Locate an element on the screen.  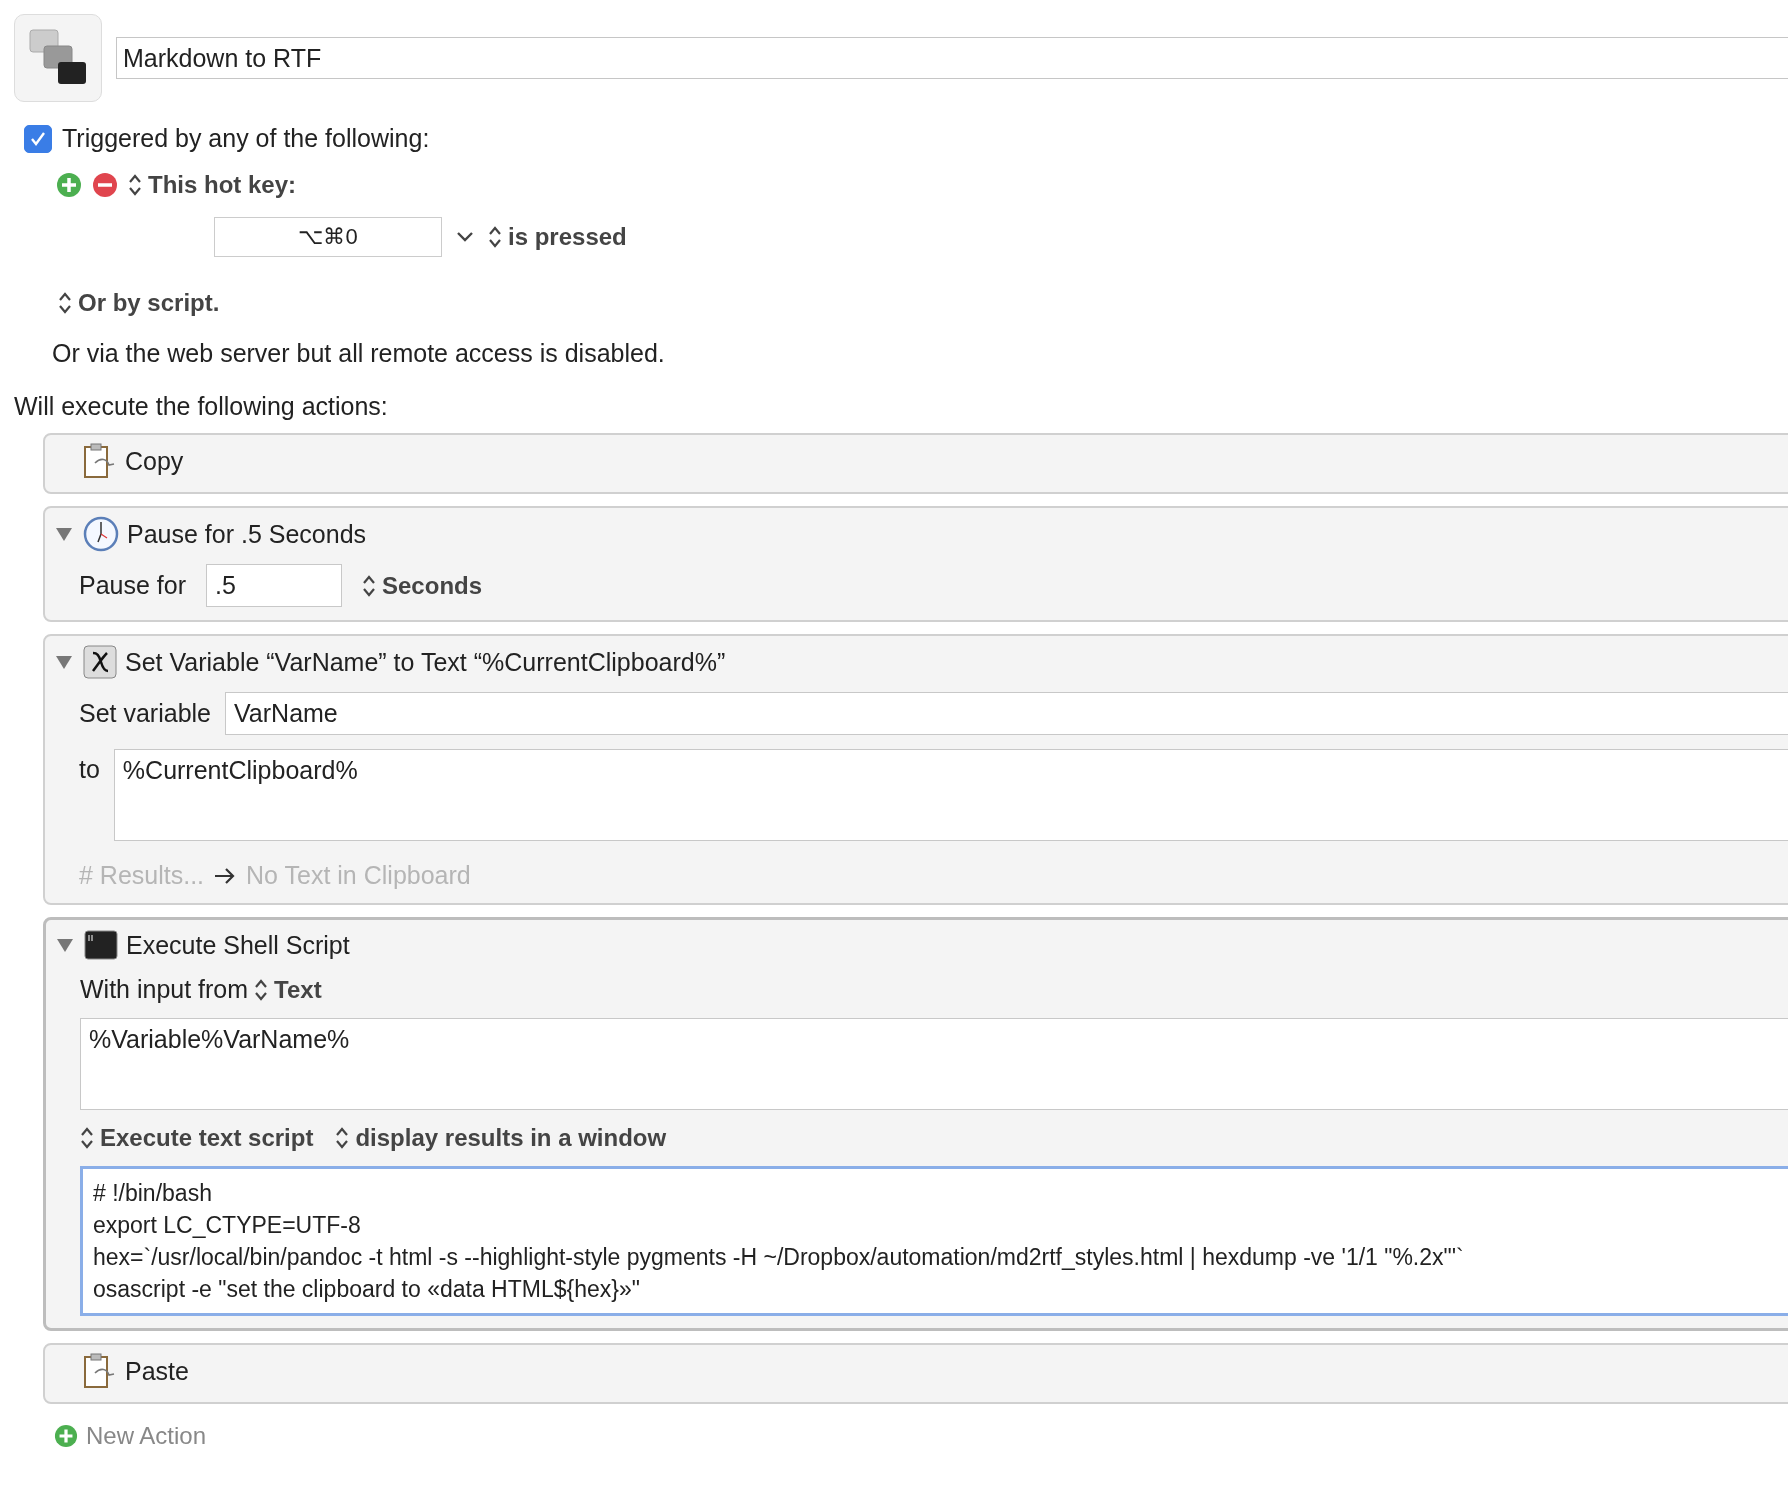
macro-name-field: Markdown to RTF is located at coordinates (952, 58).